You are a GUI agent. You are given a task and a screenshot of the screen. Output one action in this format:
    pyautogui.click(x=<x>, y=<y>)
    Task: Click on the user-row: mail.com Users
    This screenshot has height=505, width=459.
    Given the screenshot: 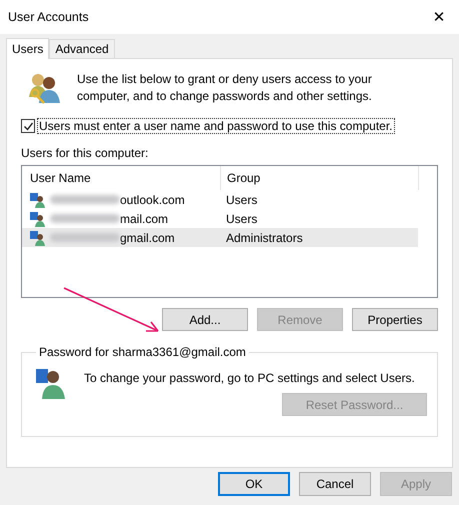 What is the action you would take?
    pyautogui.click(x=220, y=218)
    